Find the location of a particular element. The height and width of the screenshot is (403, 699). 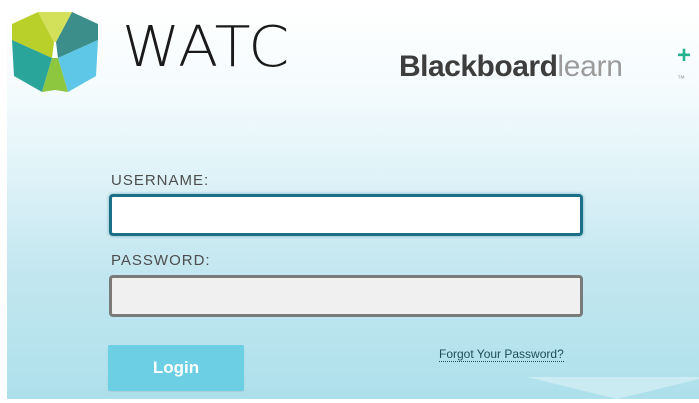

trademark-mark: ™ is located at coordinates (681, 78).